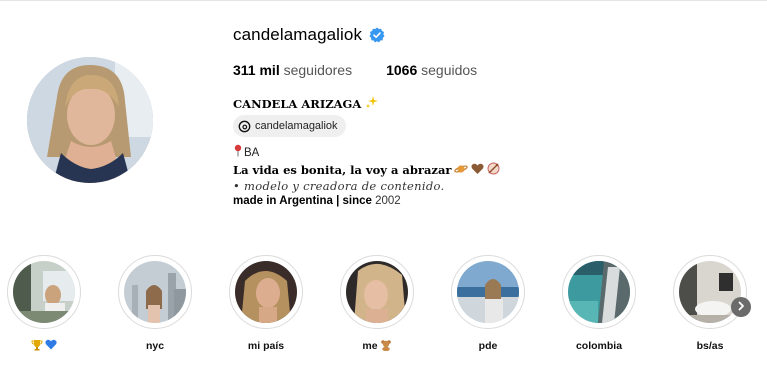 This screenshot has height=380, width=767. Describe the element at coordinates (383, 0) in the screenshot. I see `top-divider` at that location.